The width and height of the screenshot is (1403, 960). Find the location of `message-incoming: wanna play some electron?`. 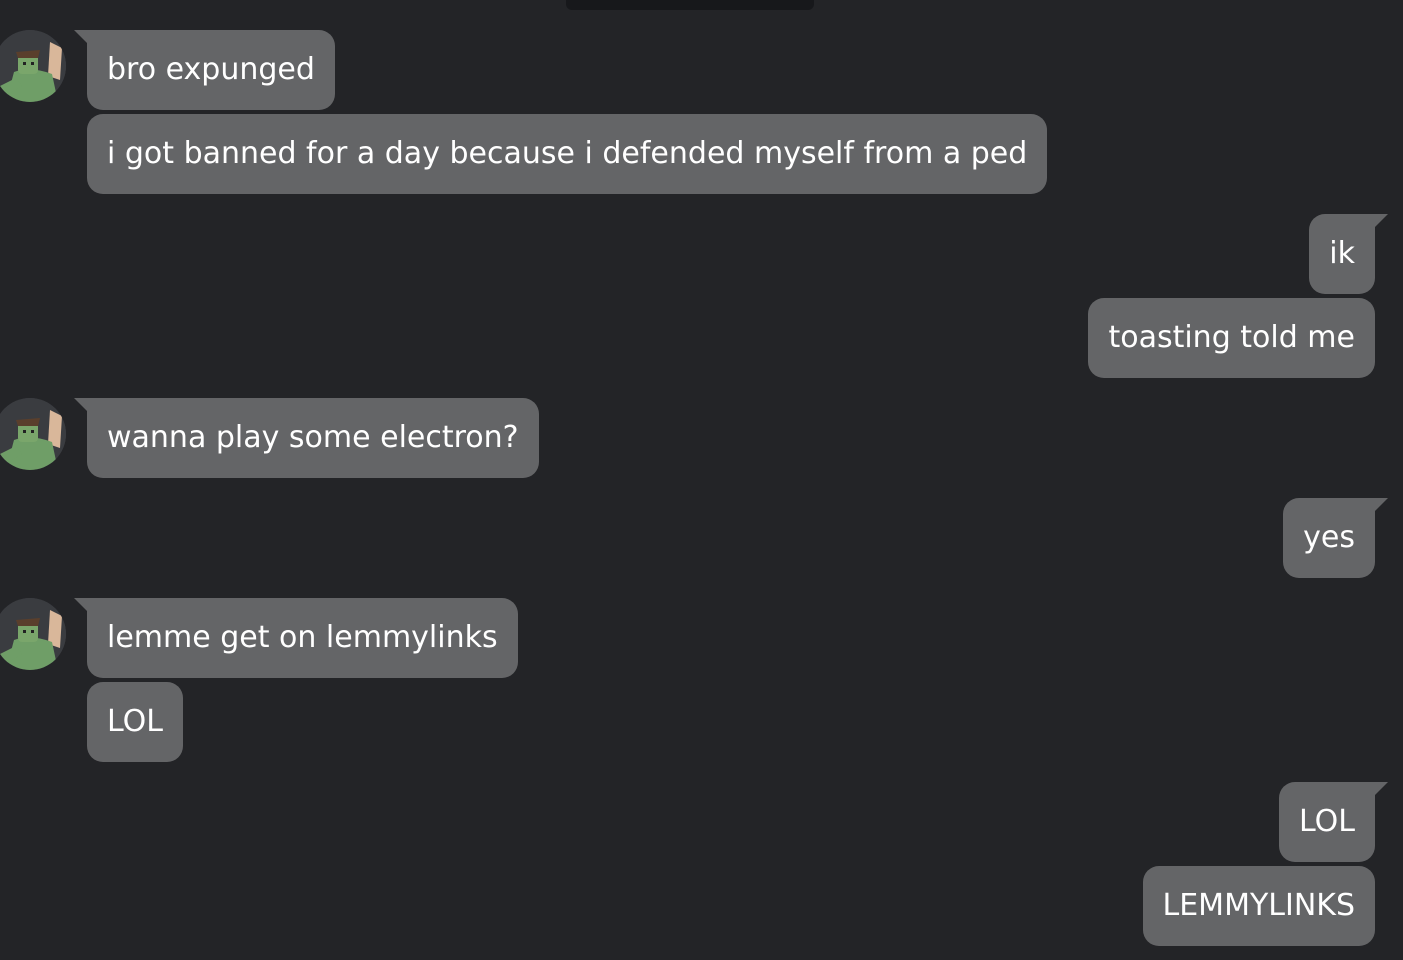

message-incoming: wanna play some electron? is located at coordinates (306, 438).